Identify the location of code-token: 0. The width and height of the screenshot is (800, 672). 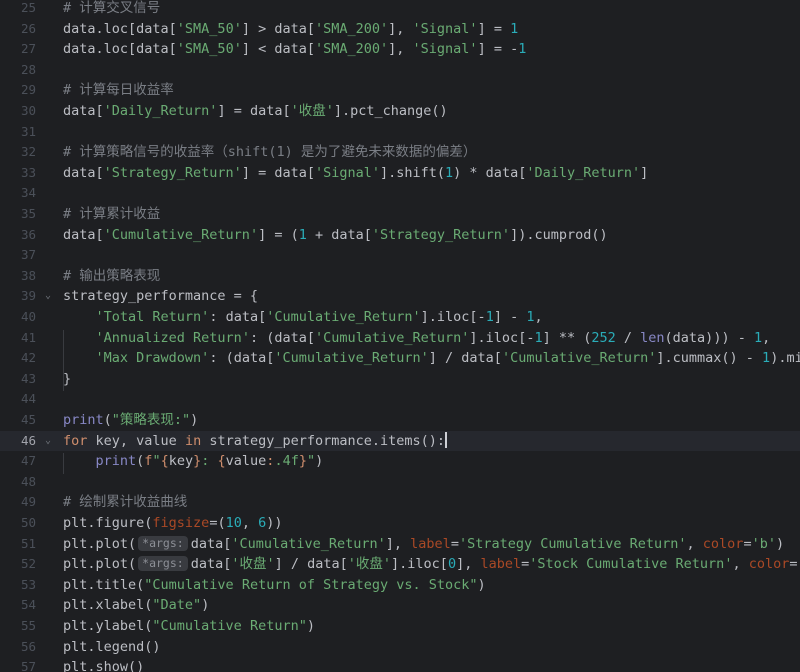
(452, 564).